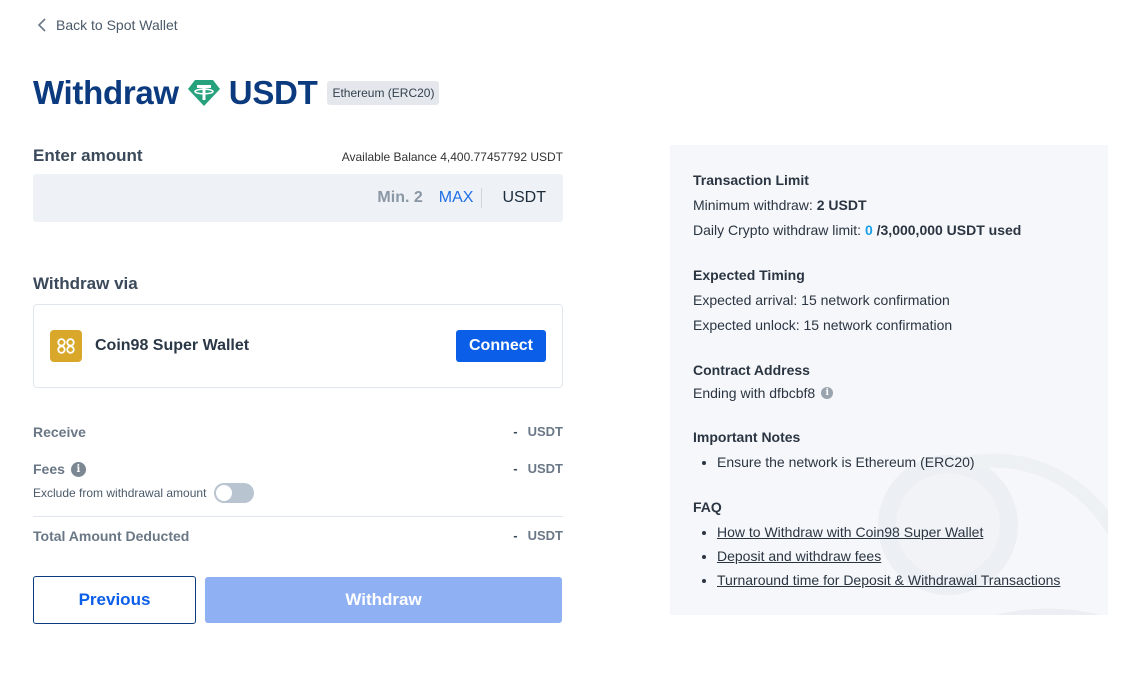 The image size is (1133, 675). Describe the element at coordinates (383, 93) in the screenshot. I see `network-badge: Ethereum (ERC20)` at that location.